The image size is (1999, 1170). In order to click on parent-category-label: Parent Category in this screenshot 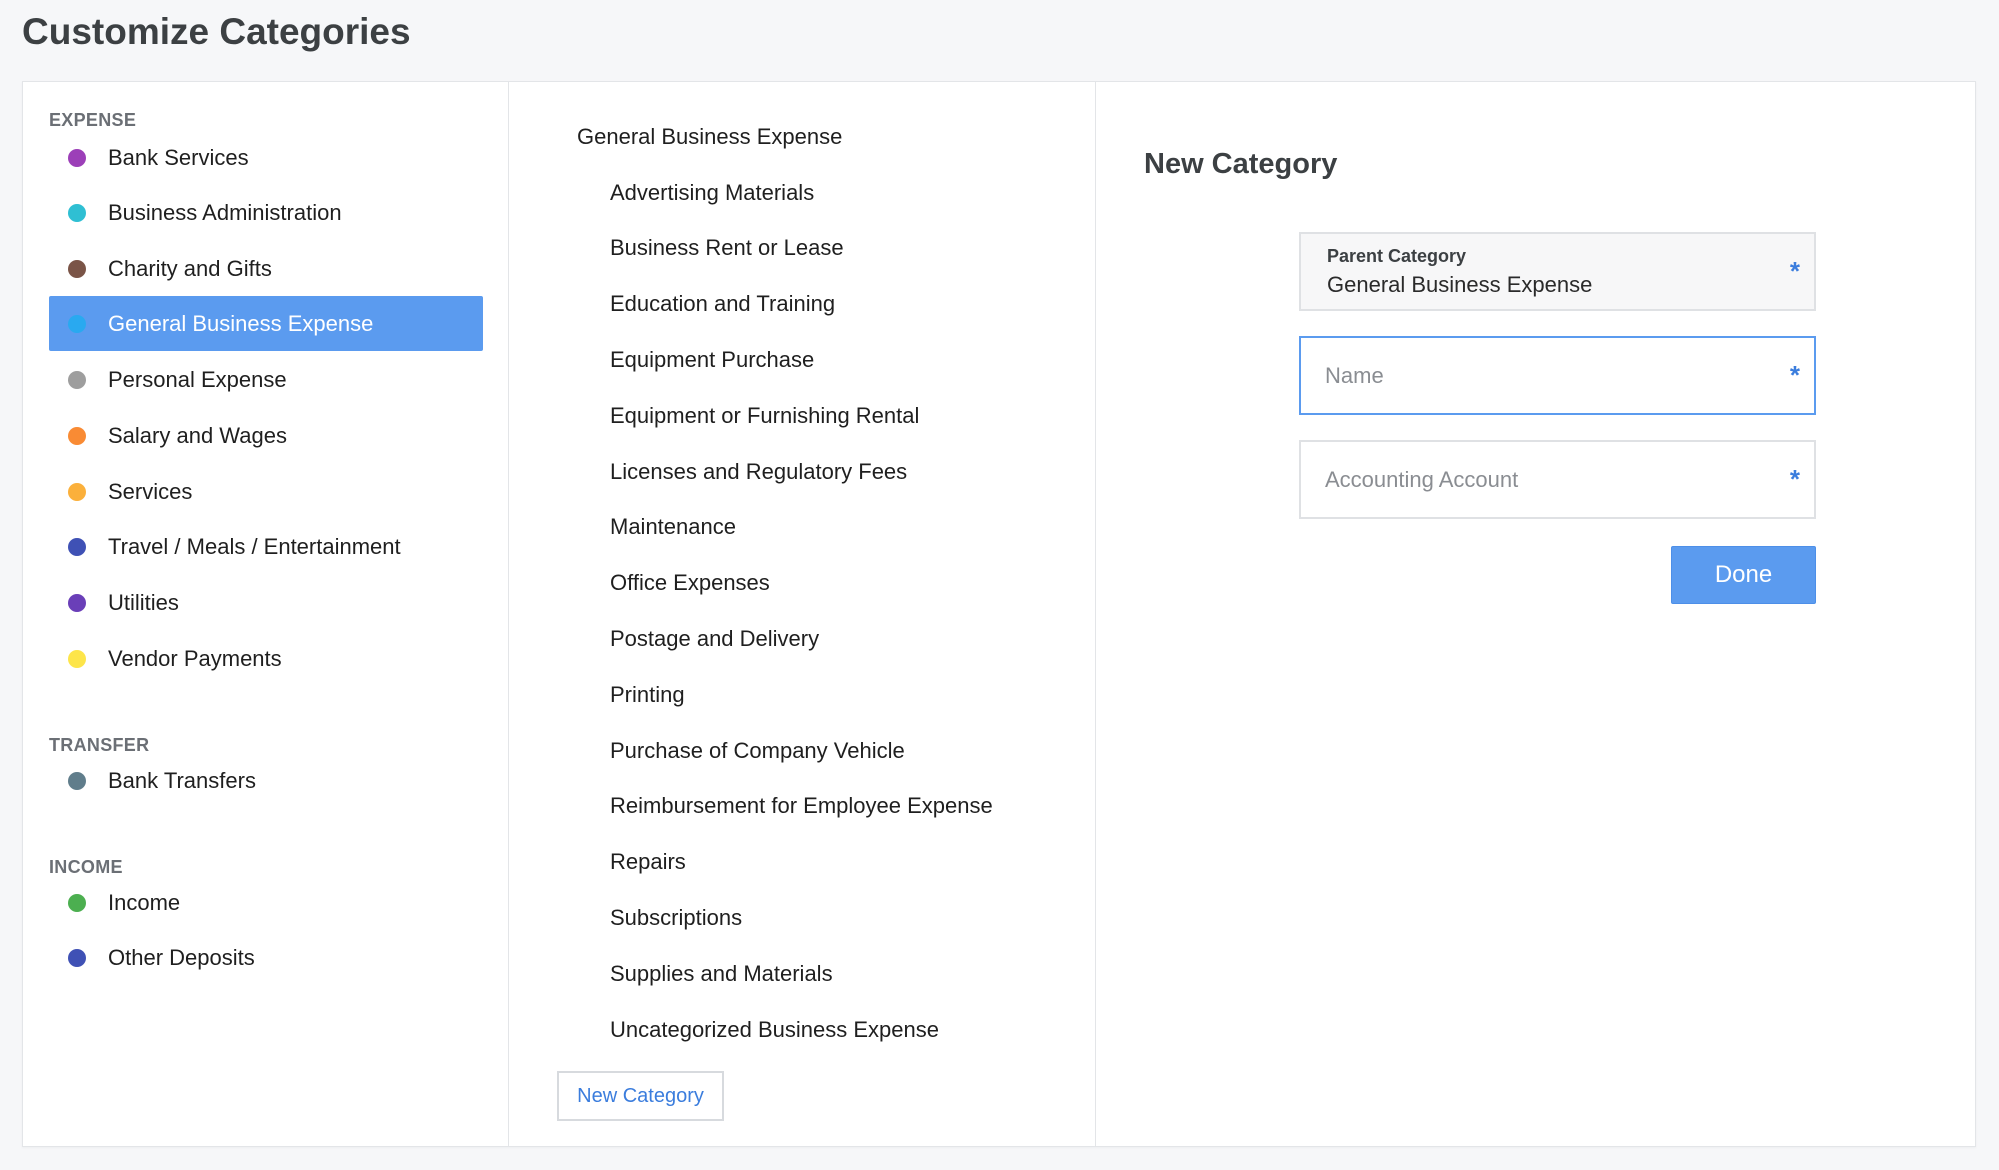, I will do `click(1397, 256)`.